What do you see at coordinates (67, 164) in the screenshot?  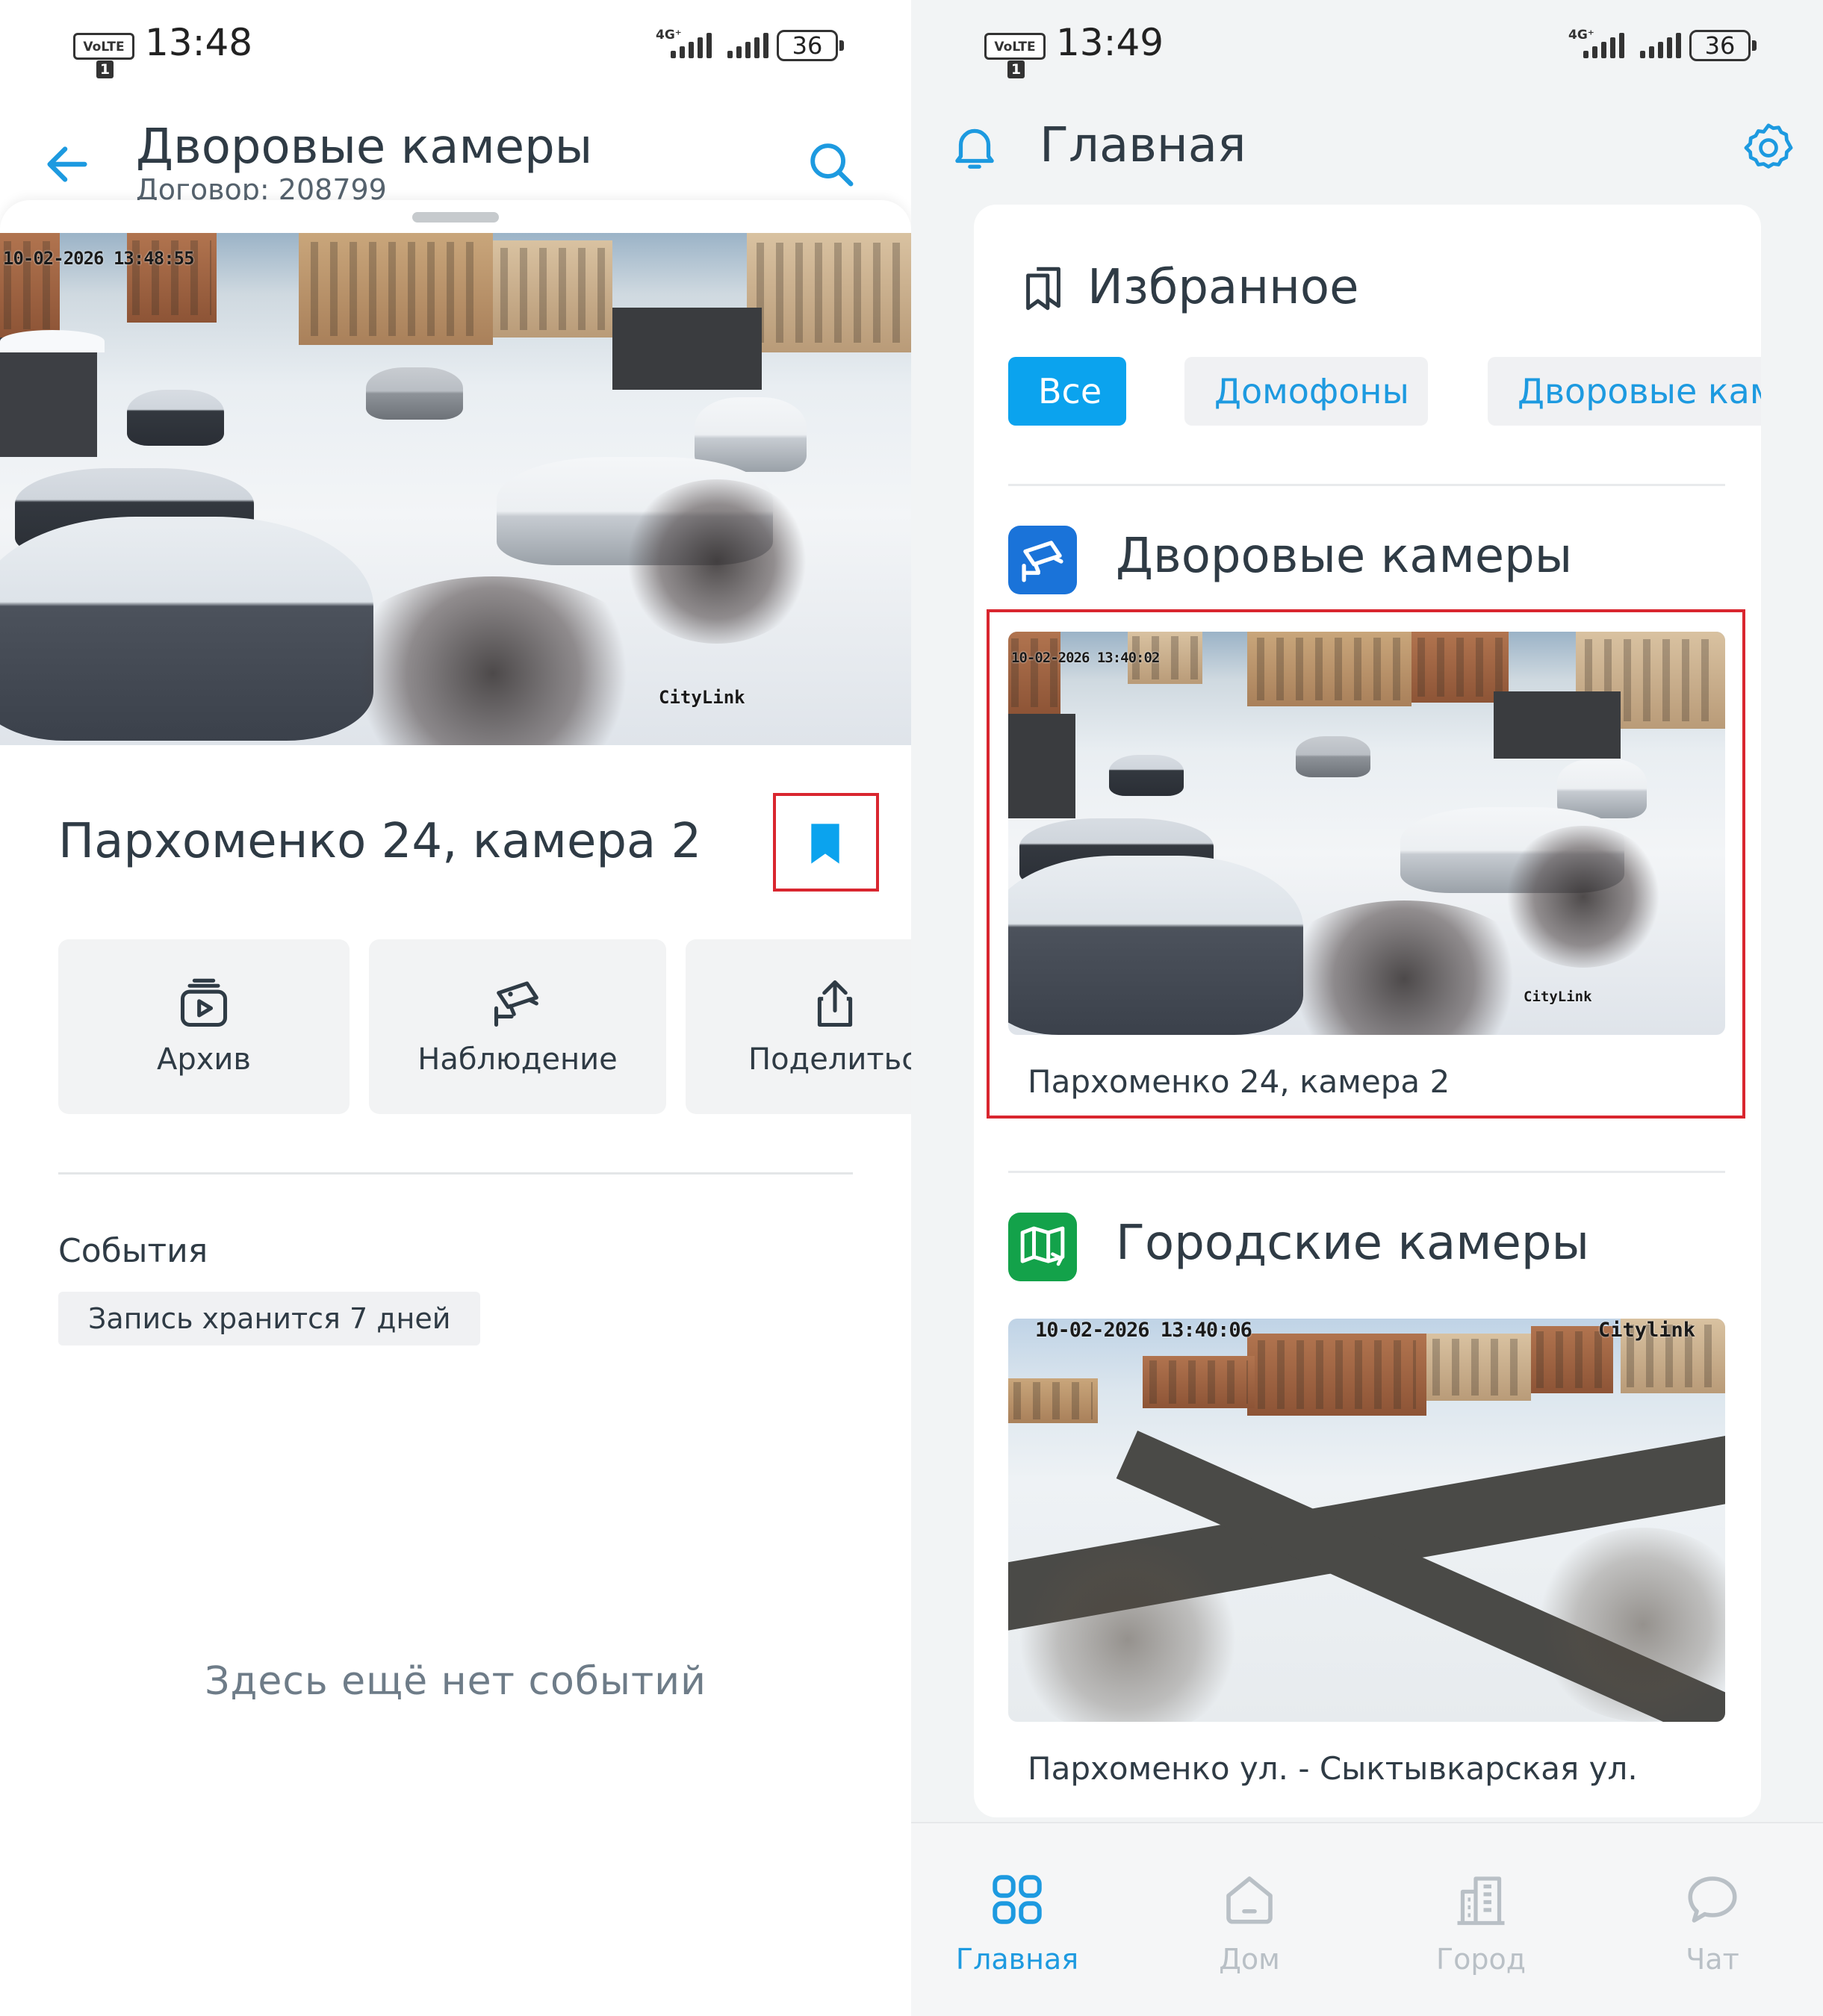 I see `back-arrow-icon` at bounding box center [67, 164].